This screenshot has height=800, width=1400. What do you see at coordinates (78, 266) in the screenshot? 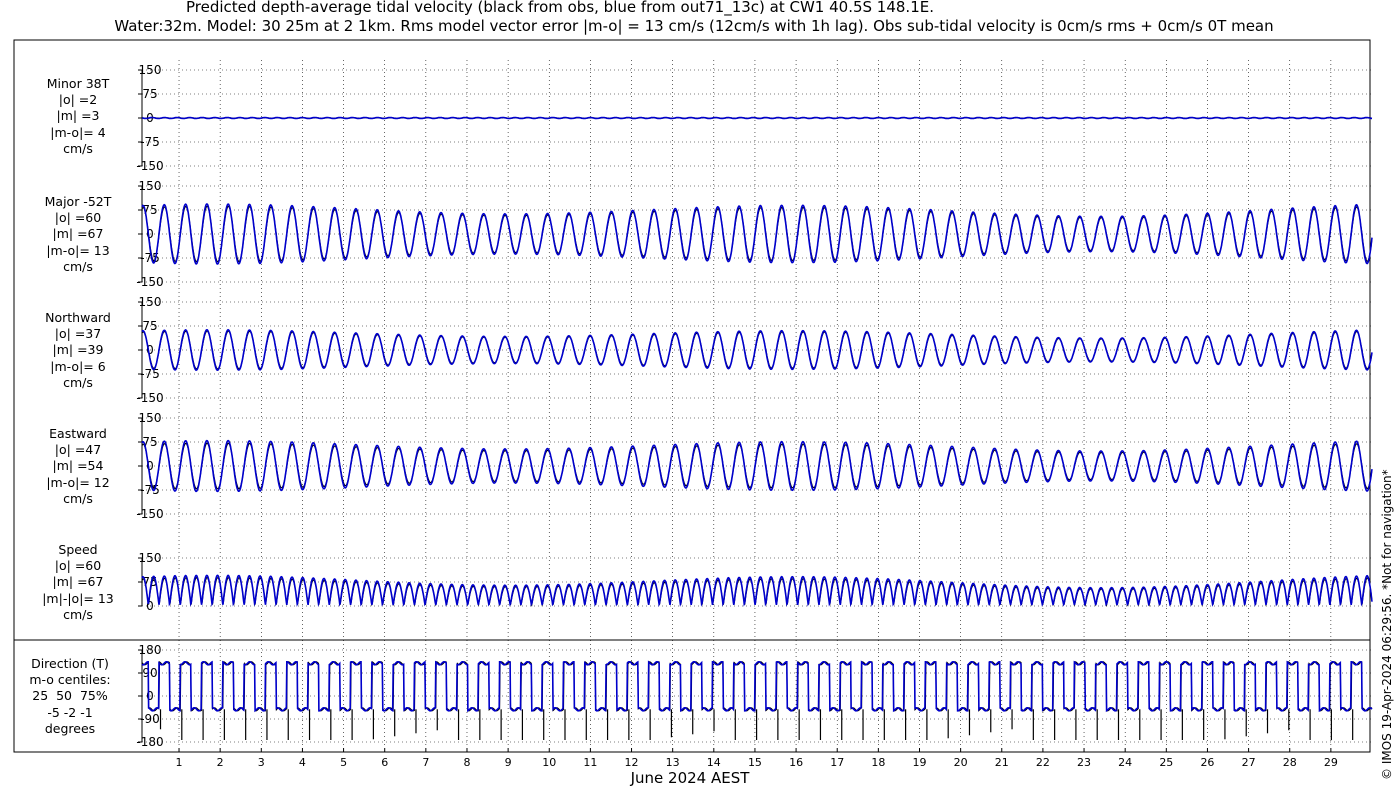
I see `major-label-line: cm/s` at bounding box center [78, 266].